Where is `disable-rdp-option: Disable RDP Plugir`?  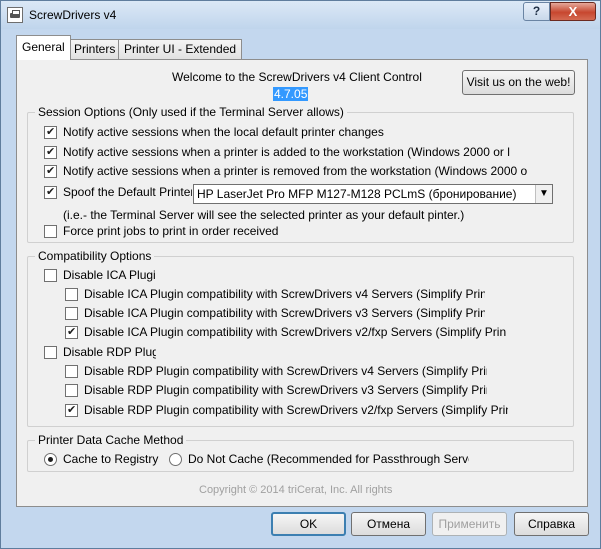
disable-rdp-option: Disable RDP Plugir is located at coordinates (100, 353).